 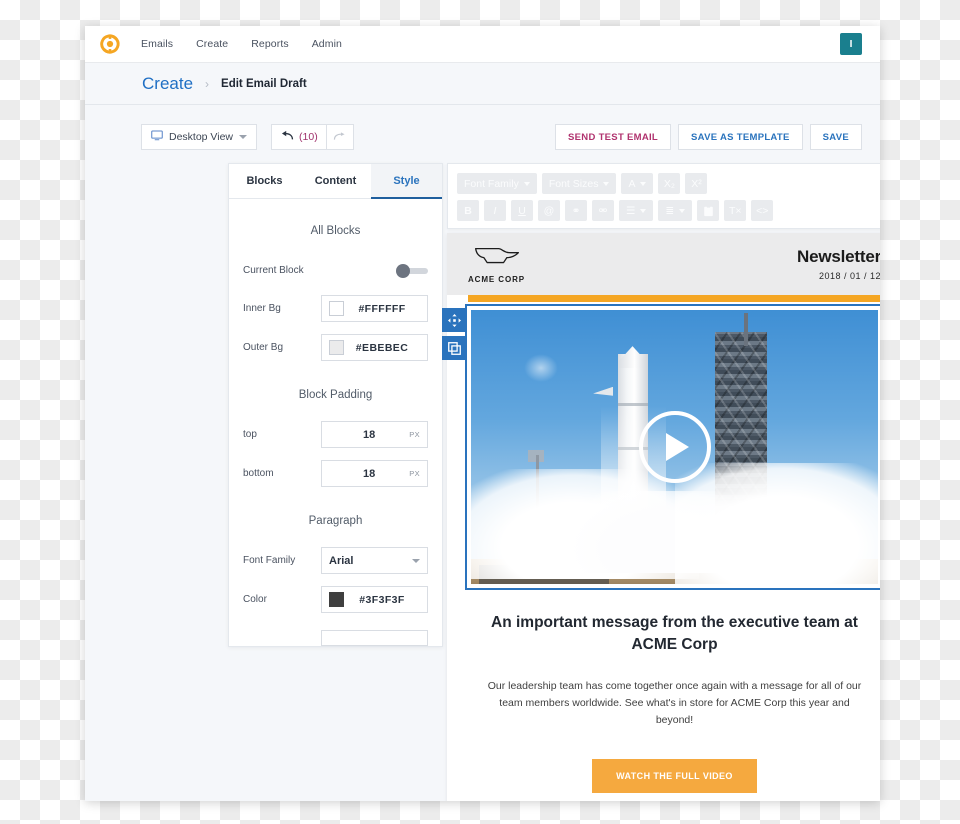 What do you see at coordinates (669, 183) in the screenshot?
I see `subscript-button: X₂` at bounding box center [669, 183].